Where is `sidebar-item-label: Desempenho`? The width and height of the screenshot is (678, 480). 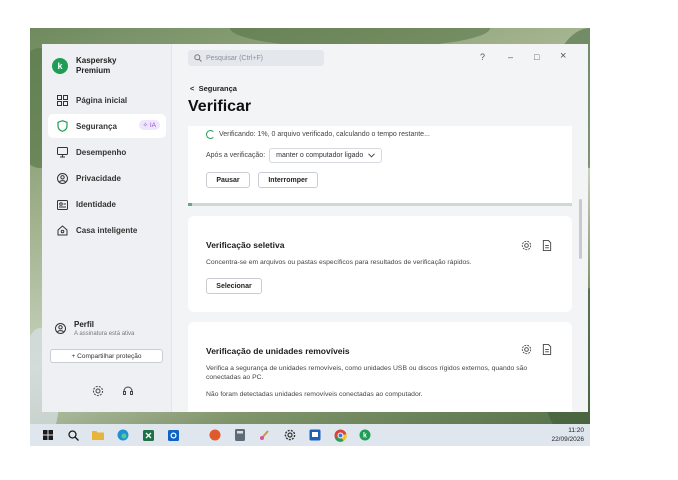
sidebar-item-label: Desempenho is located at coordinates (101, 152).